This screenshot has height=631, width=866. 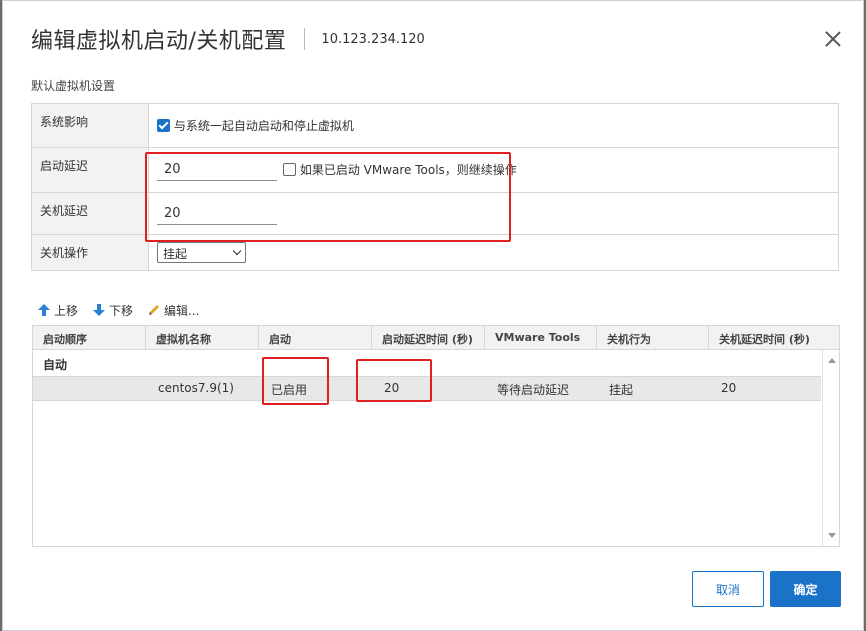 What do you see at coordinates (99, 310) in the screenshot?
I see `arrow-down-icon` at bounding box center [99, 310].